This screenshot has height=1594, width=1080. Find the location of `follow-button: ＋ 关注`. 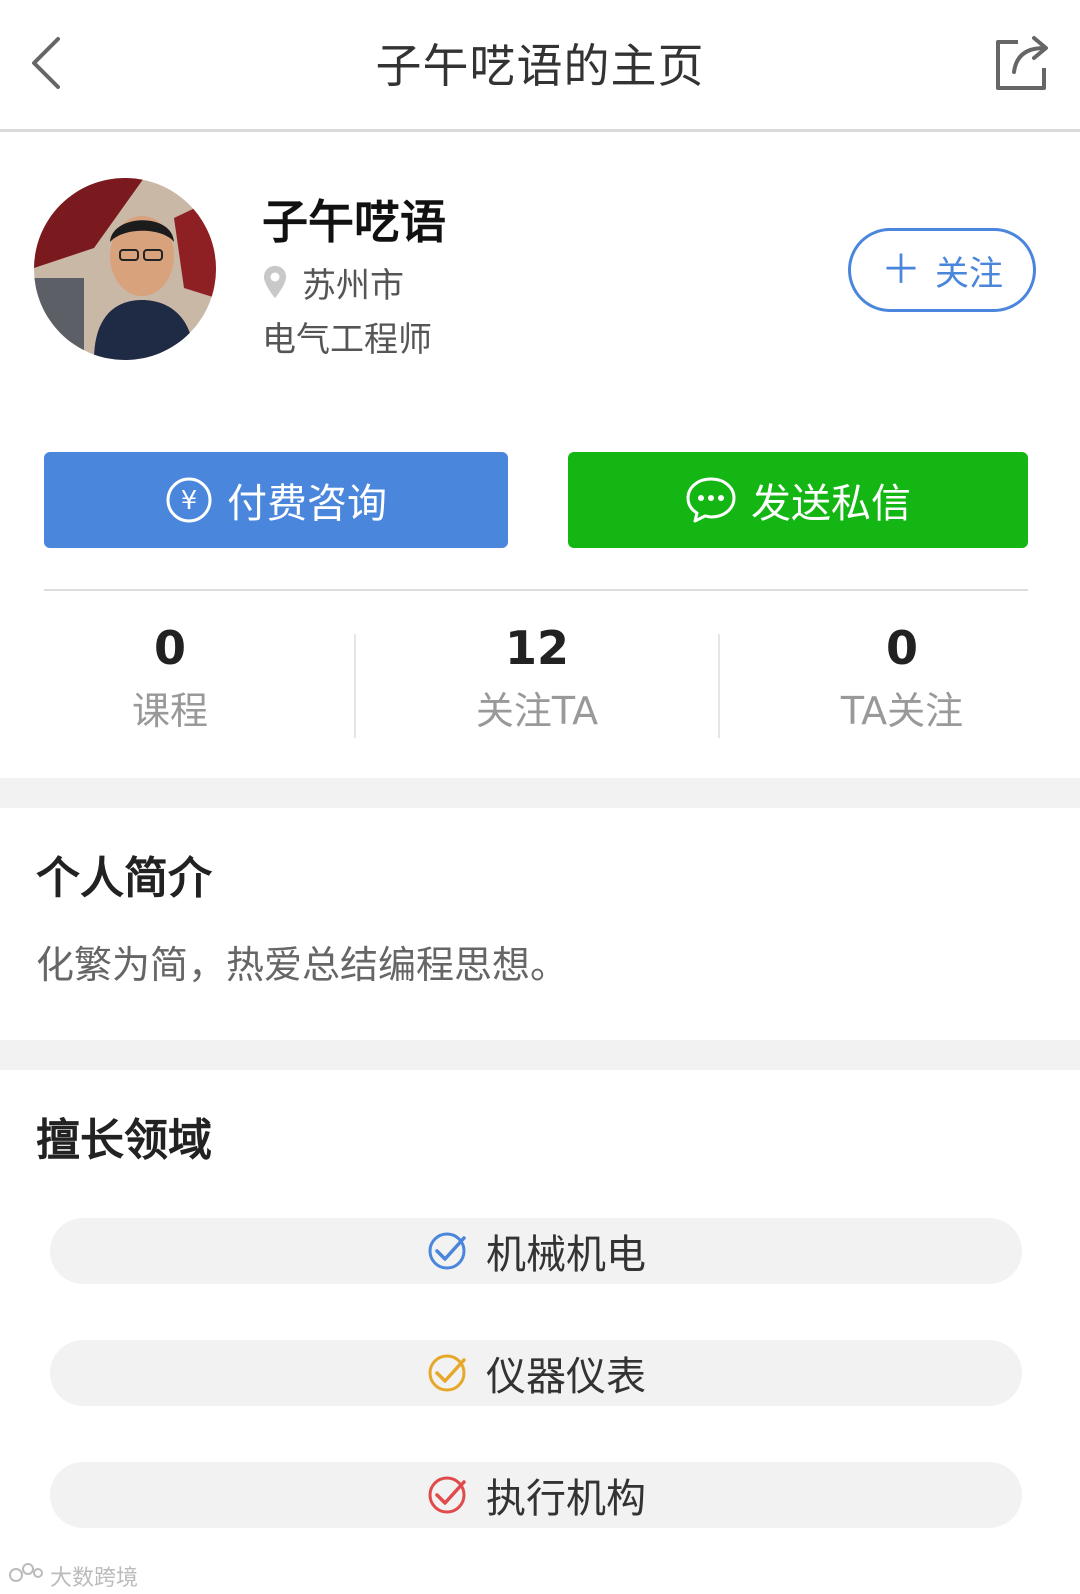

follow-button: ＋ 关注 is located at coordinates (942, 270).